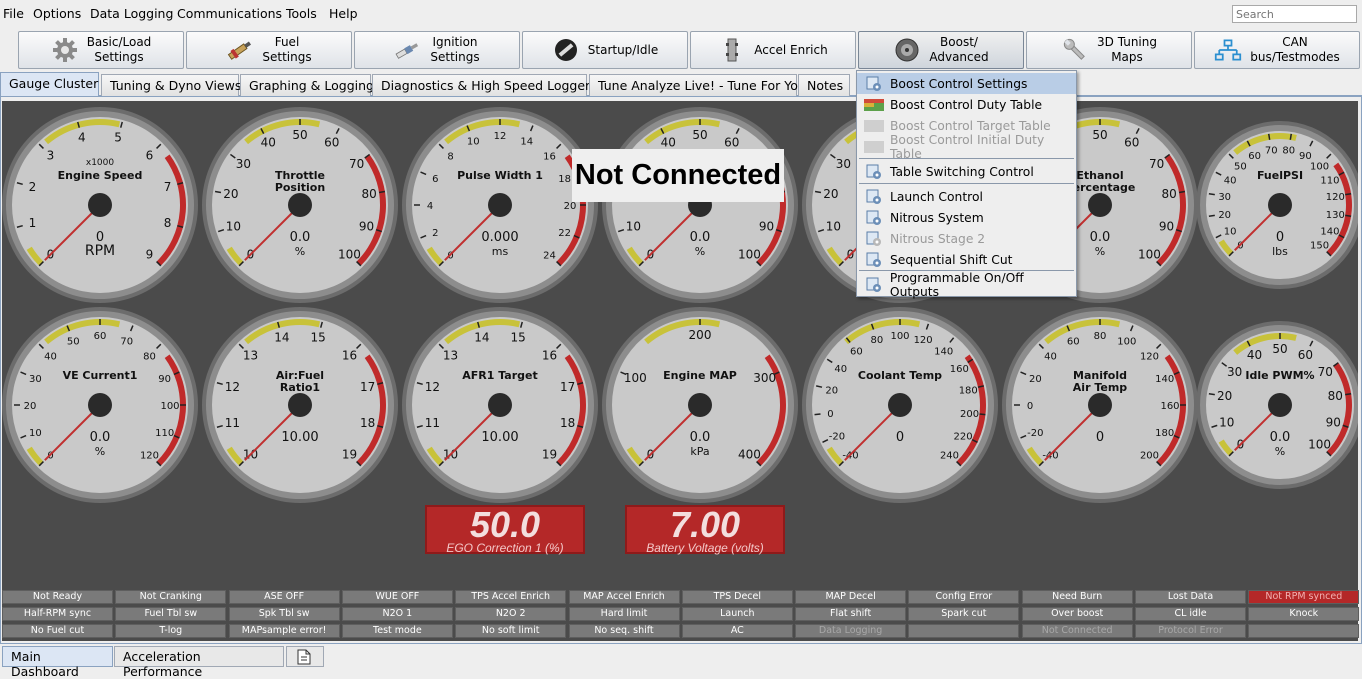 Image resolution: width=1362 pixels, height=679 pixels. What do you see at coordinates (307, 85) in the screenshot?
I see `tab-graphing-logging: Graphing & Logging` at bounding box center [307, 85].